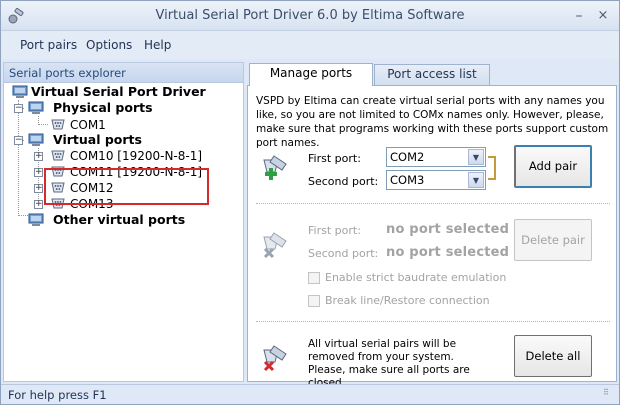  What do you see at coordinates (609, 395) in the screenshot?
I see `resize-grip-icon: ⠿` at bounding box center [609, 395].